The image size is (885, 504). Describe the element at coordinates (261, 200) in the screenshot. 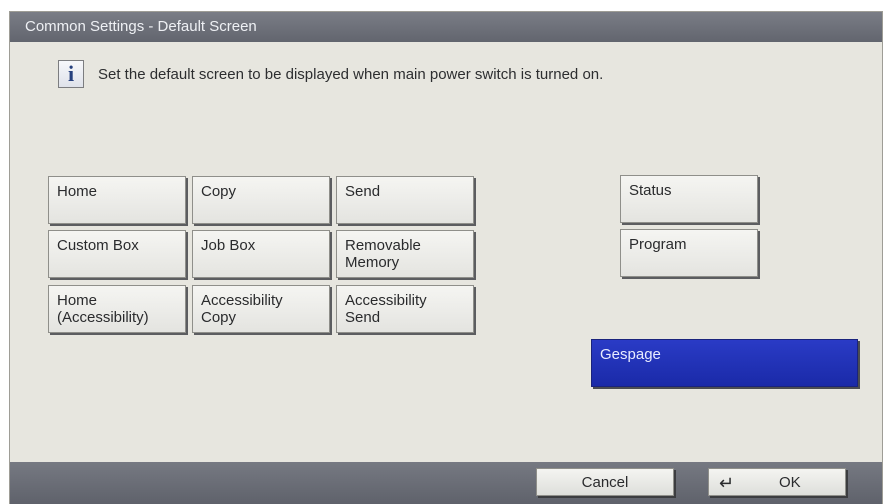

I see `option-copy-button: Copy` at that location.